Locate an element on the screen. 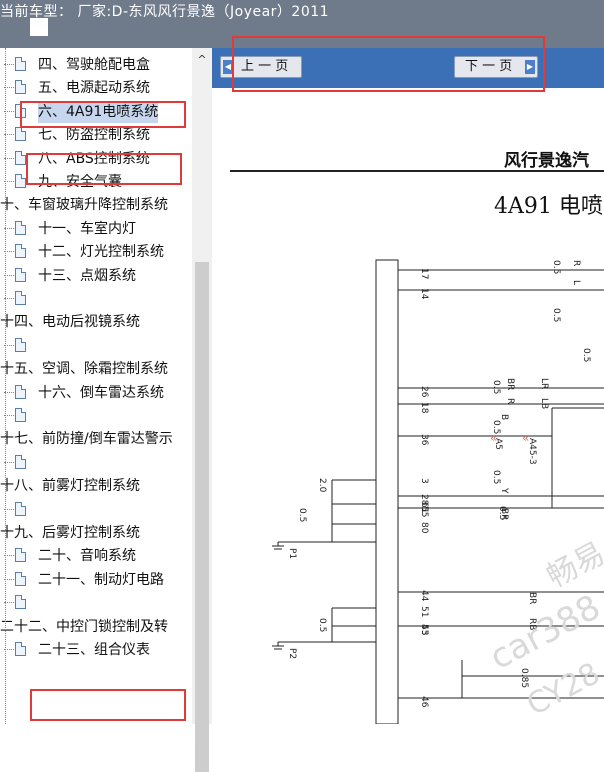 The height and width of the screenshot is (772, 604). pin-label: 28 is located at coordinates (424, 500).